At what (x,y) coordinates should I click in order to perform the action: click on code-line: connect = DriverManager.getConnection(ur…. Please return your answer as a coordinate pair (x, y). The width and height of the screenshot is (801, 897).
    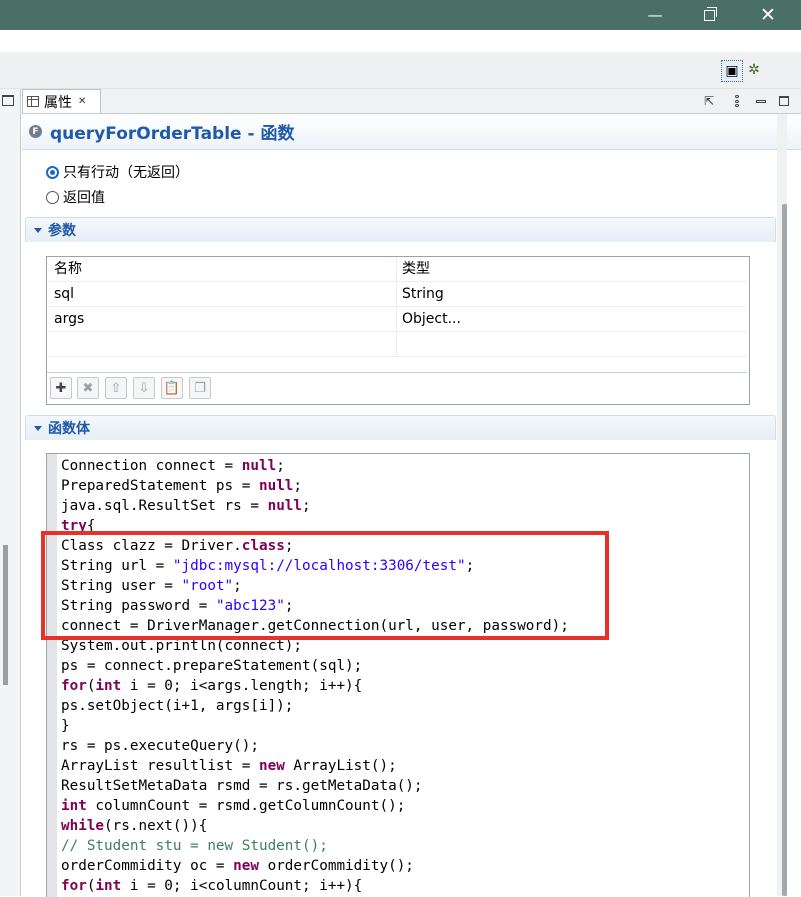
    Looking at the image, I should click on (315, 626).